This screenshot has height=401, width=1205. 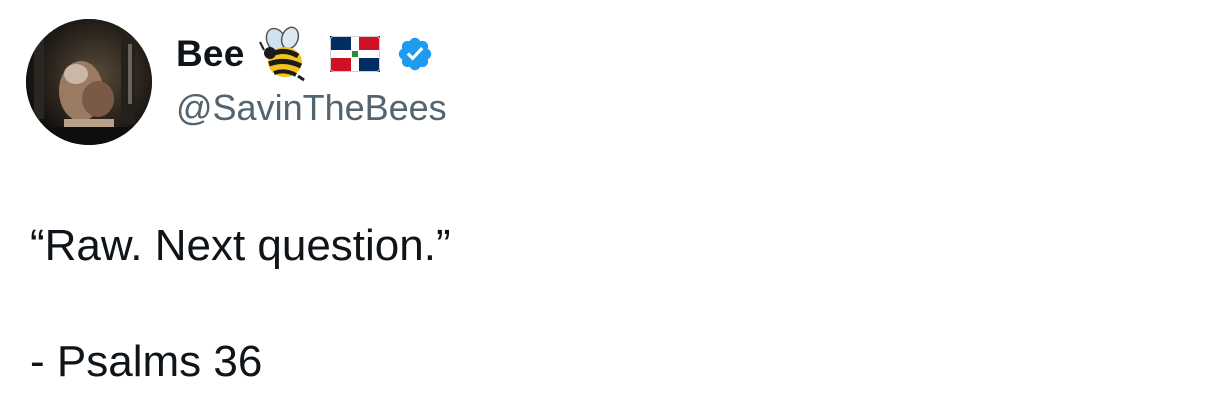 What do you see at coordinates (210, 54) in the screenshot?
I see `display-name: Bee` at bounding box center [210, 54].